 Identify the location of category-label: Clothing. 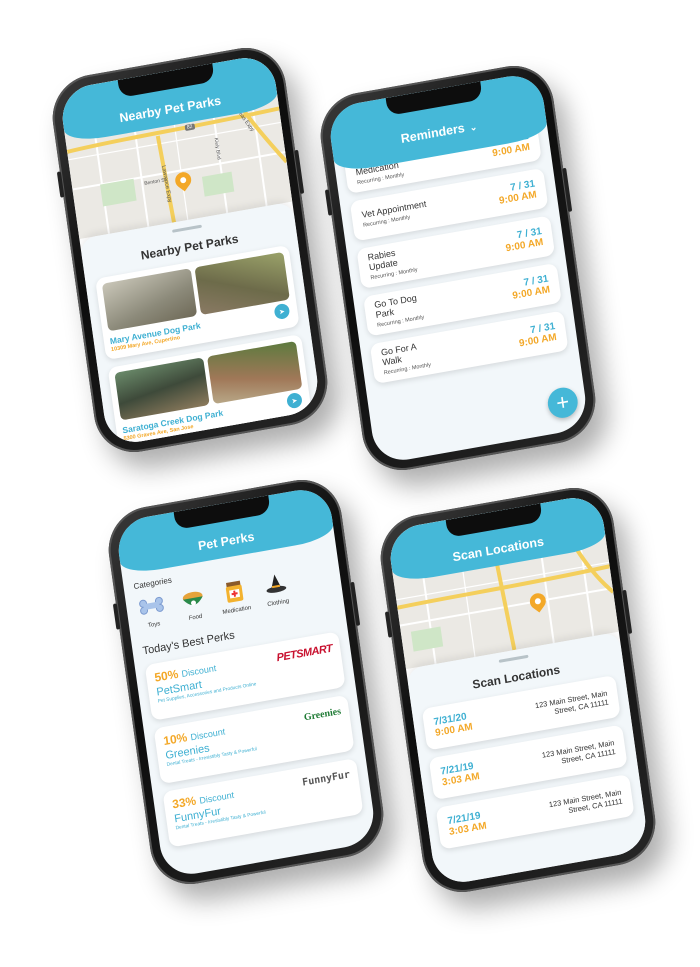
(278, 603).